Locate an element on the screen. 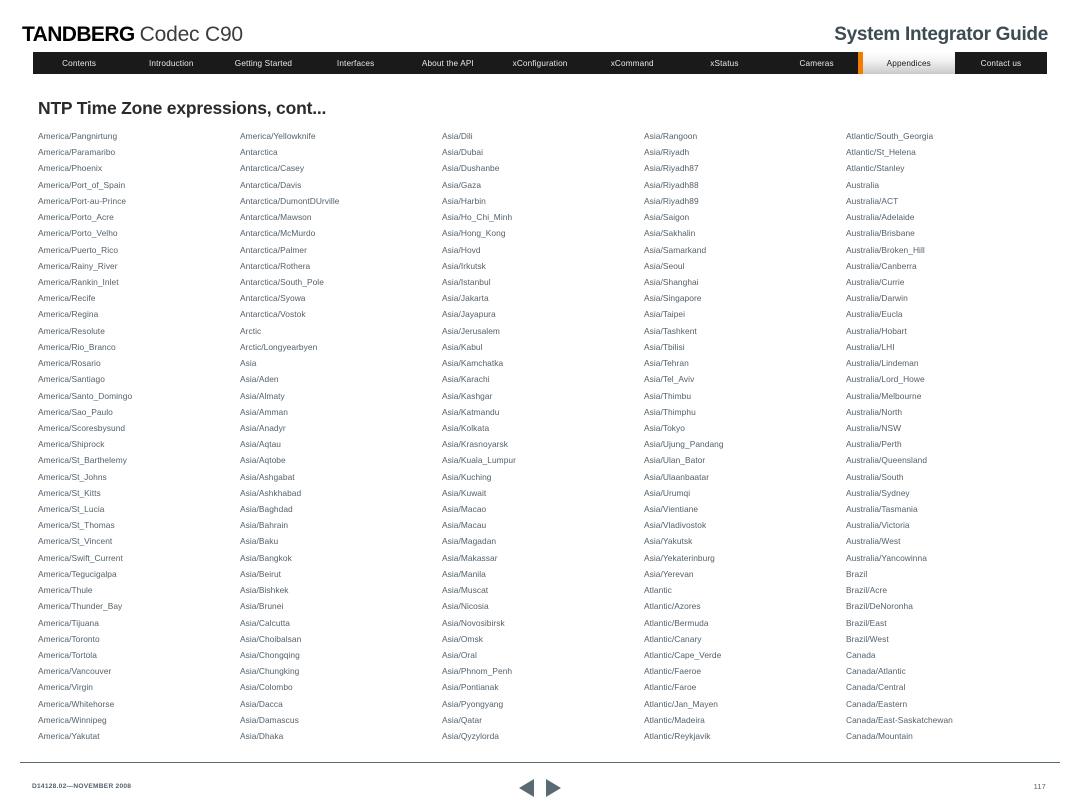 Image resolution: width=1080 pixels, height=811 pixels. timezone-entry: Asia/Macau is located at coordinates (464, 525).